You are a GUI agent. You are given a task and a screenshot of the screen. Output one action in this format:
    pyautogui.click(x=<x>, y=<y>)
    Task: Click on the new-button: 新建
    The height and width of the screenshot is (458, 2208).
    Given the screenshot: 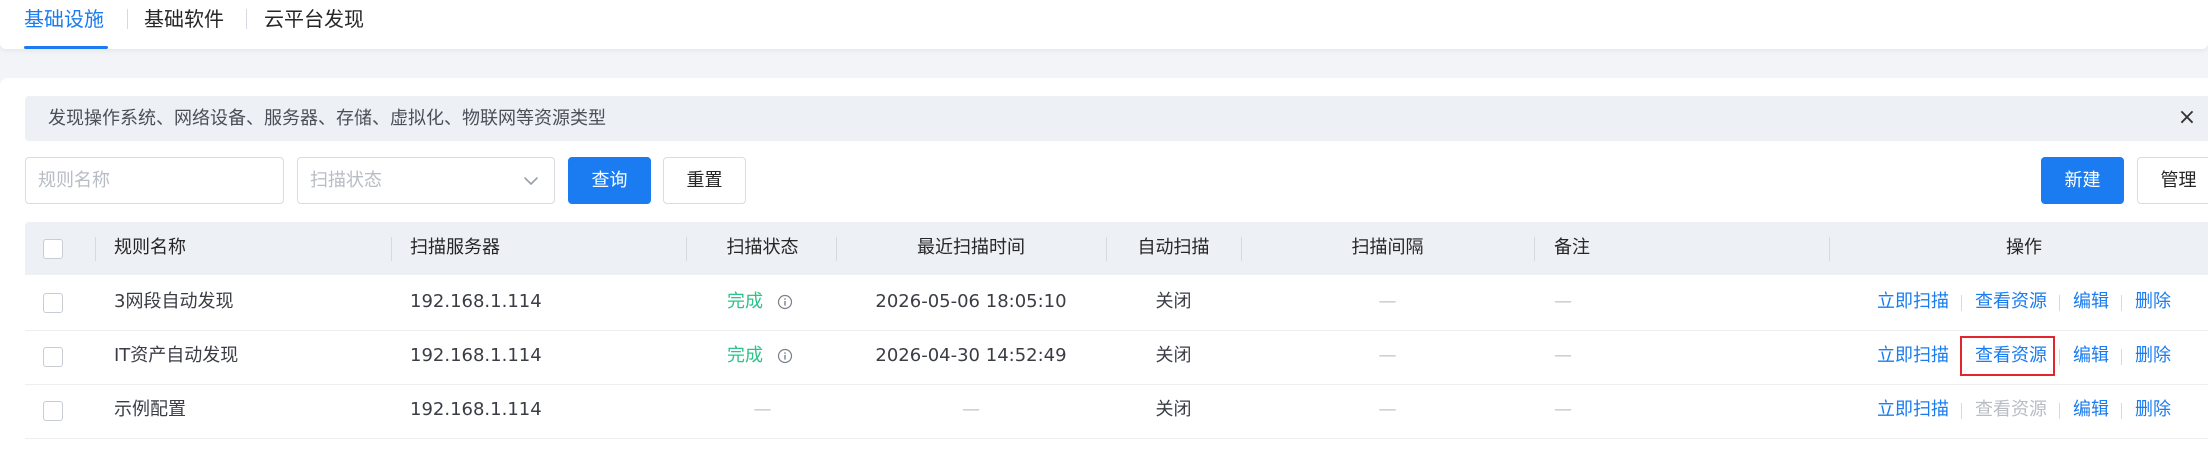 What is the action you would take?
    pyautogui.click(x=2082, y=180)
    